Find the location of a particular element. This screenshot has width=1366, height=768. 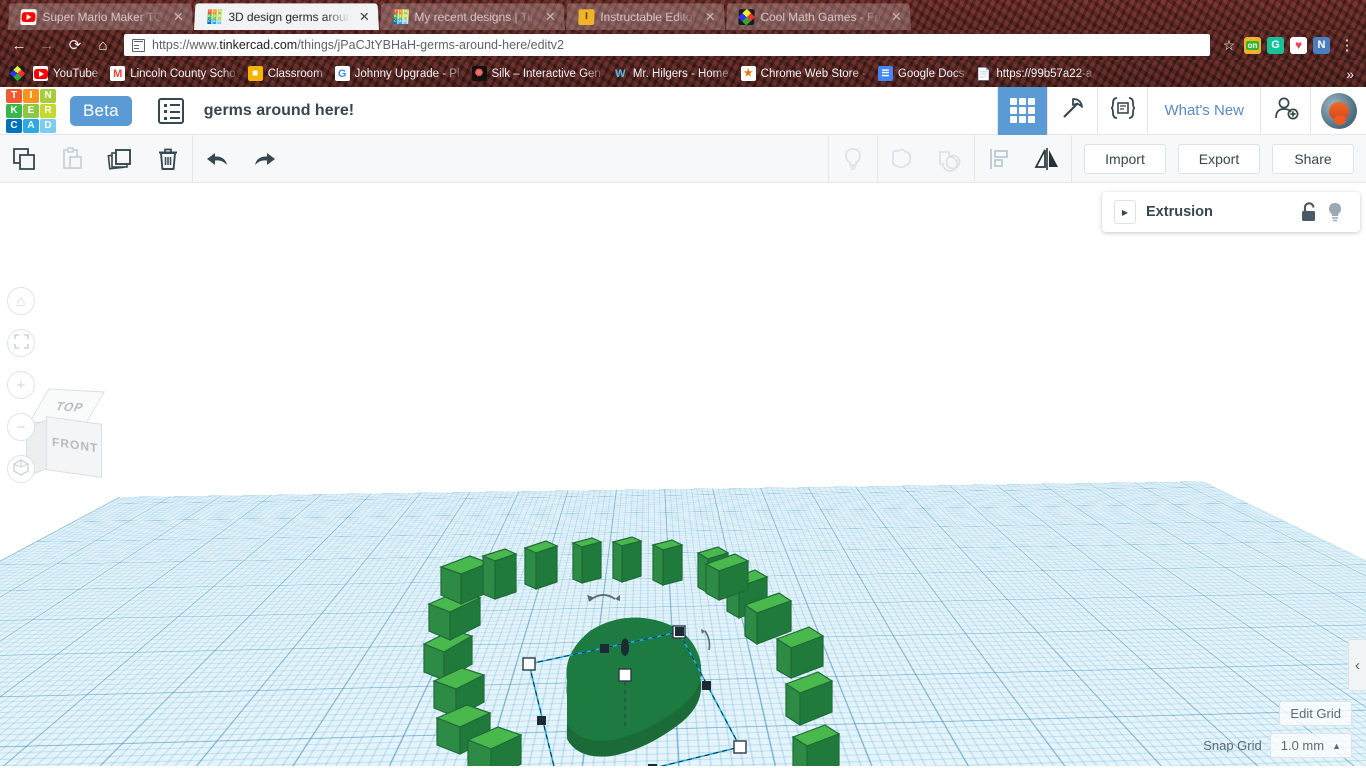

zoom-out-button: − is located at coordinates (21, 427).